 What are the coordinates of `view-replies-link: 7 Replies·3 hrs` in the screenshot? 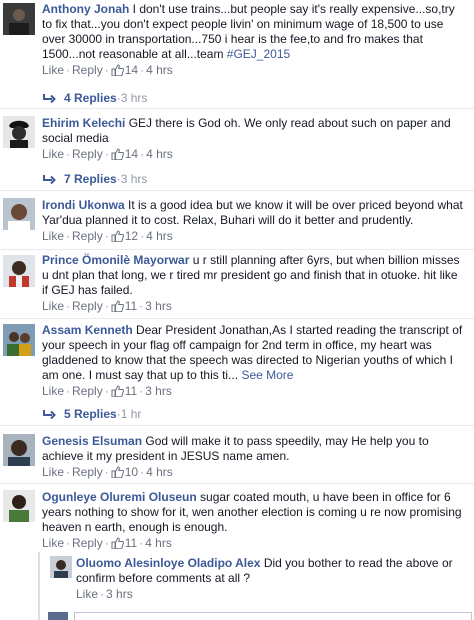 It's located at (94, 179).